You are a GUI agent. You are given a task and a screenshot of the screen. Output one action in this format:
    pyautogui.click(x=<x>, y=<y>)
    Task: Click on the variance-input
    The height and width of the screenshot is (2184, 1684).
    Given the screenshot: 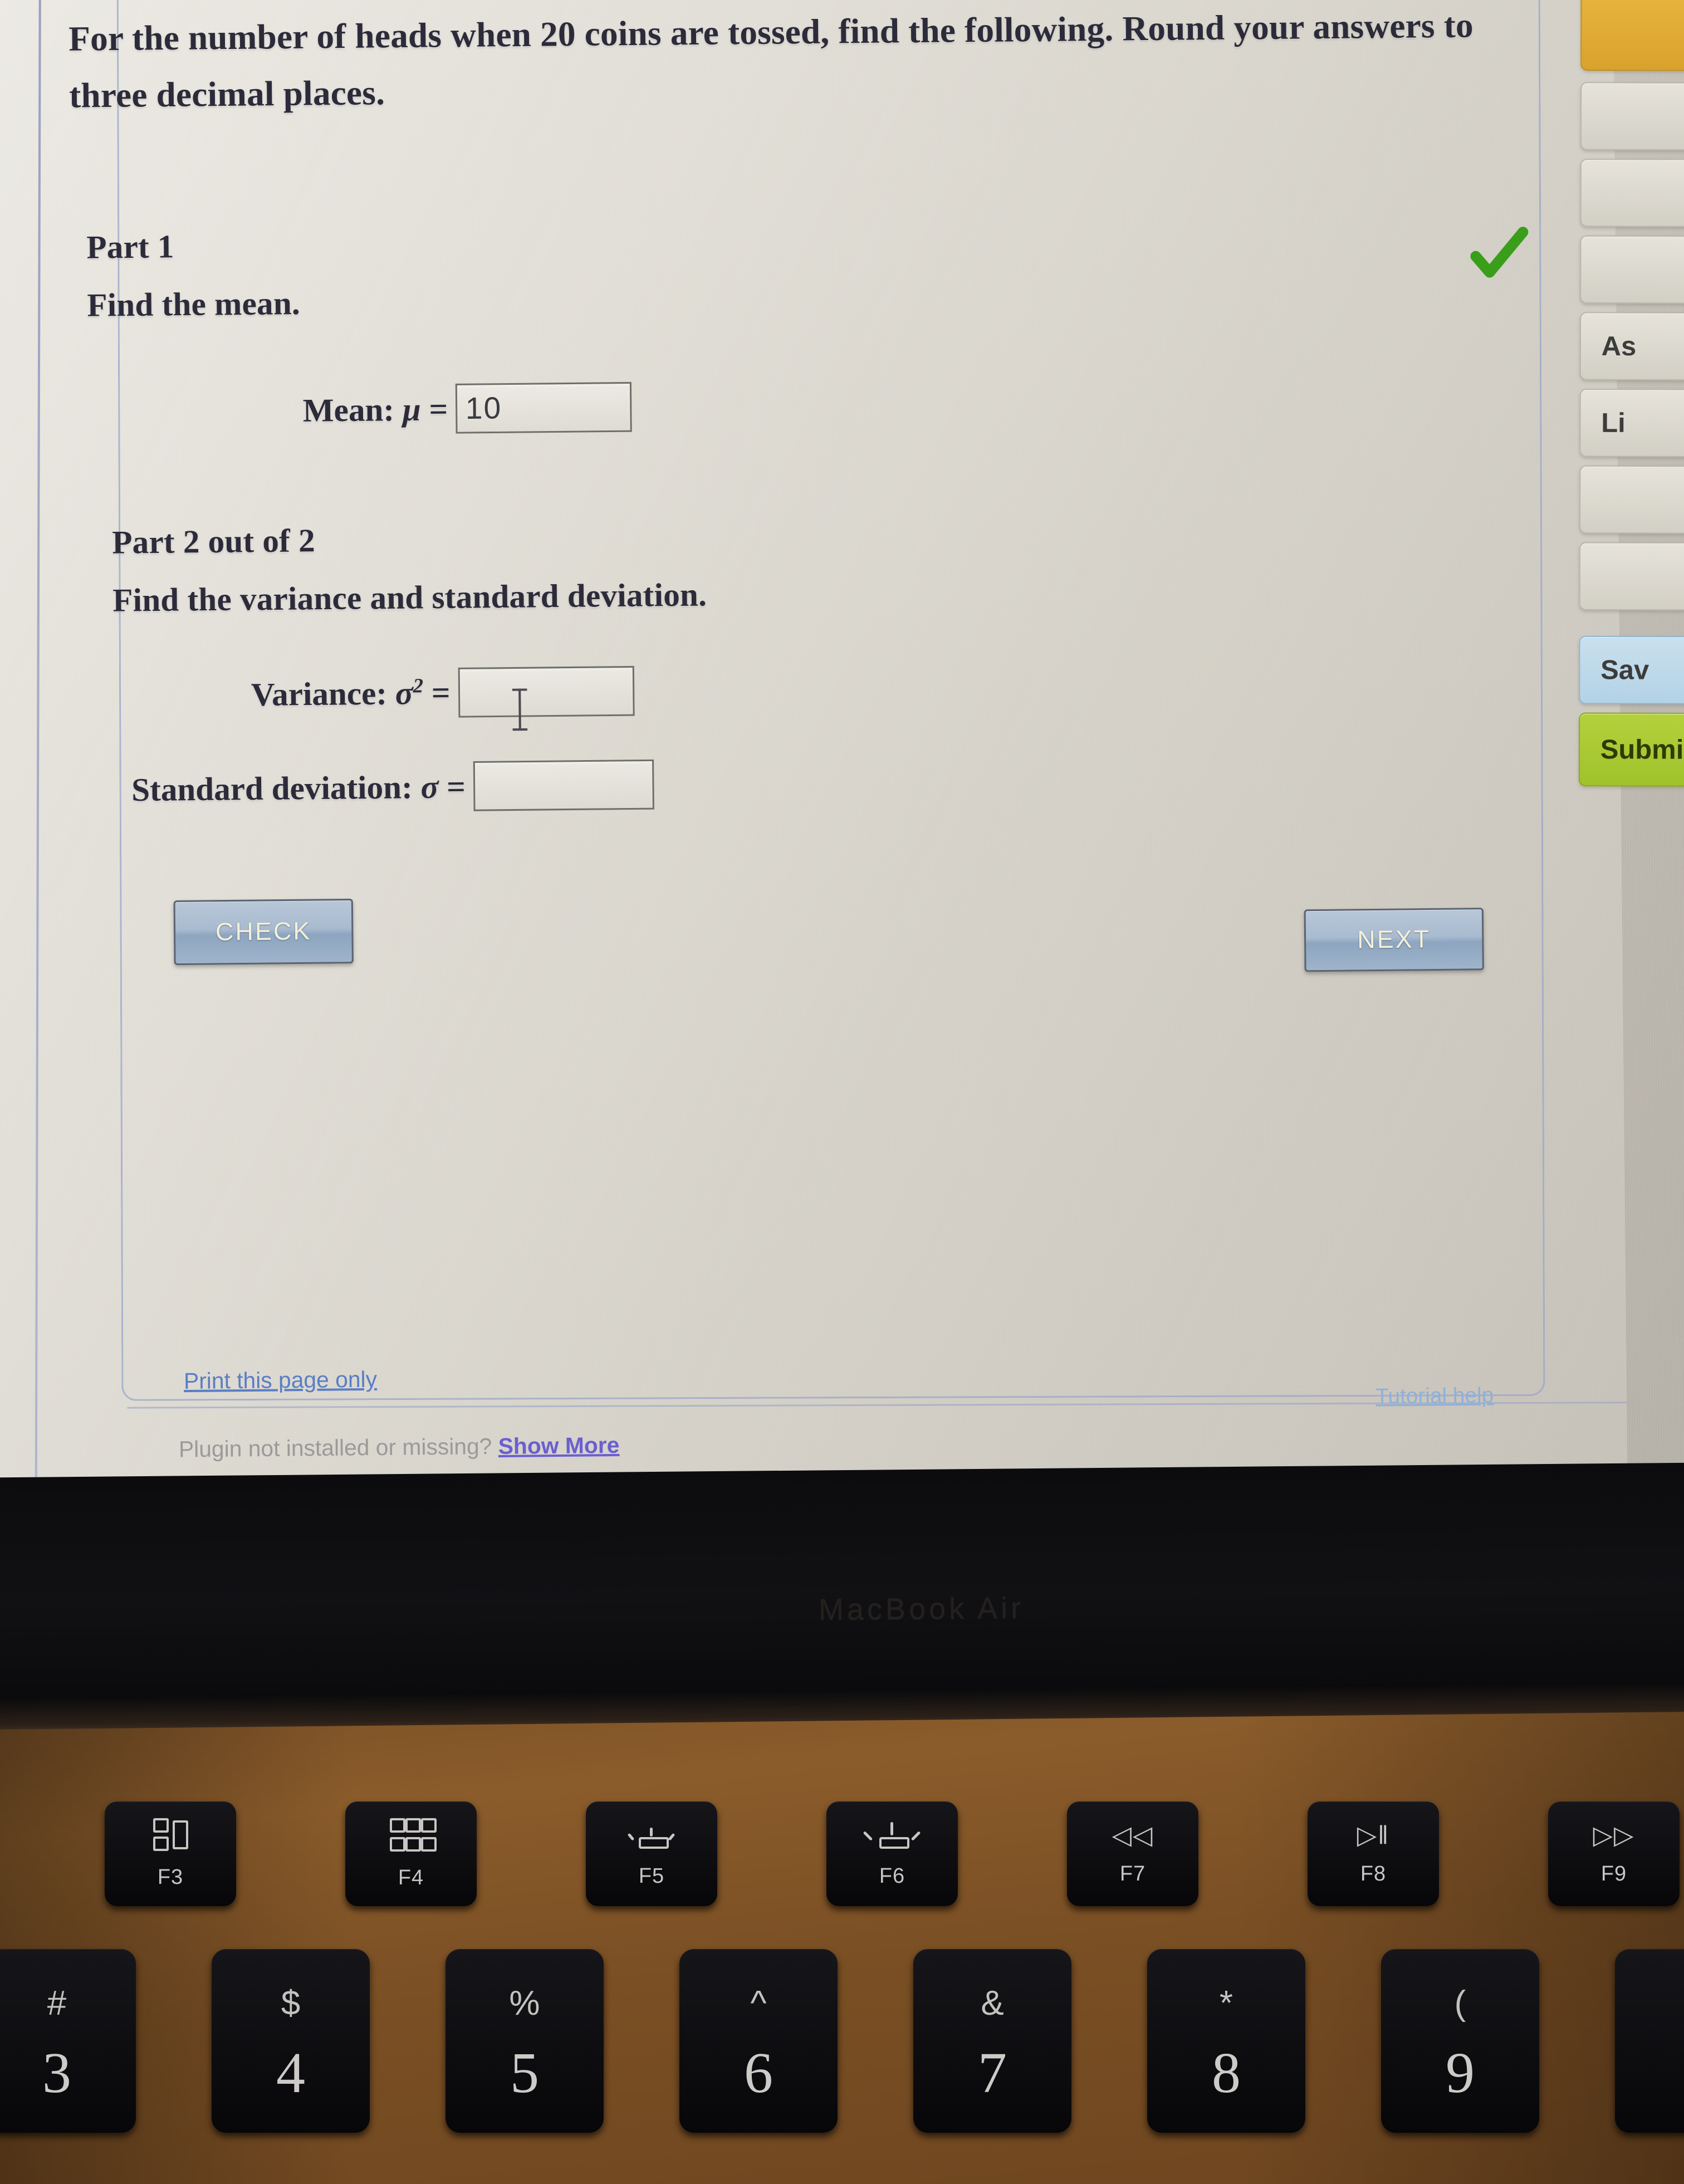 What is the action you would take?
    pyautogui.click(x=546, y=692)
    